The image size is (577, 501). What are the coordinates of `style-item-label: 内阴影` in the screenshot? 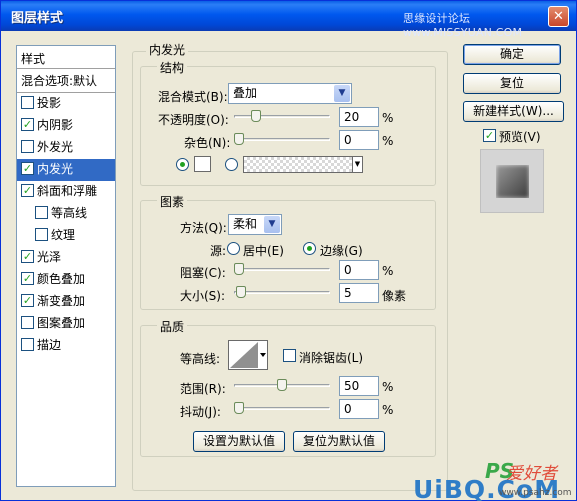 It's located at (55, 125).